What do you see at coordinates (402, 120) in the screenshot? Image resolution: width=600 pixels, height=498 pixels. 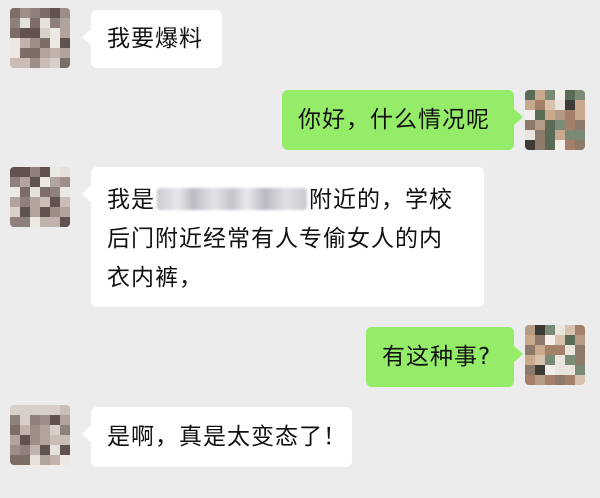 I see `outgoing-message-bubble: 你好，什么情况呢` at bounding box center [402, 120].